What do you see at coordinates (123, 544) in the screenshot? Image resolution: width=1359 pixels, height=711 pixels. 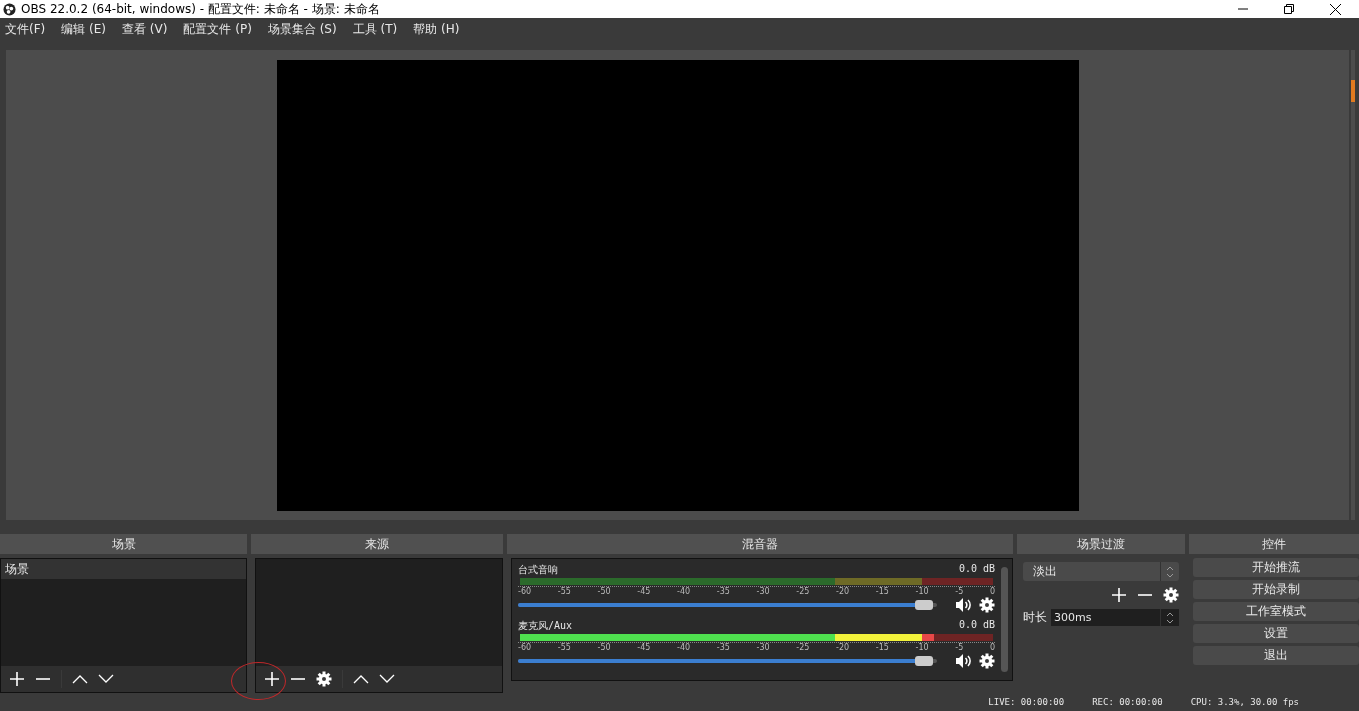 I see `dock-title: 场景` at bounding box center [123, 544].